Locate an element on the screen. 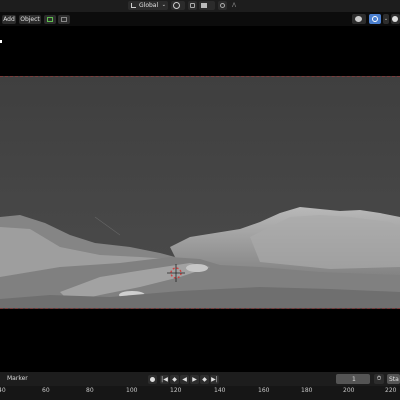 The height and width of the screenshot is (400, 400). falloff-icon: Λ is located at coordinates (234, 5).